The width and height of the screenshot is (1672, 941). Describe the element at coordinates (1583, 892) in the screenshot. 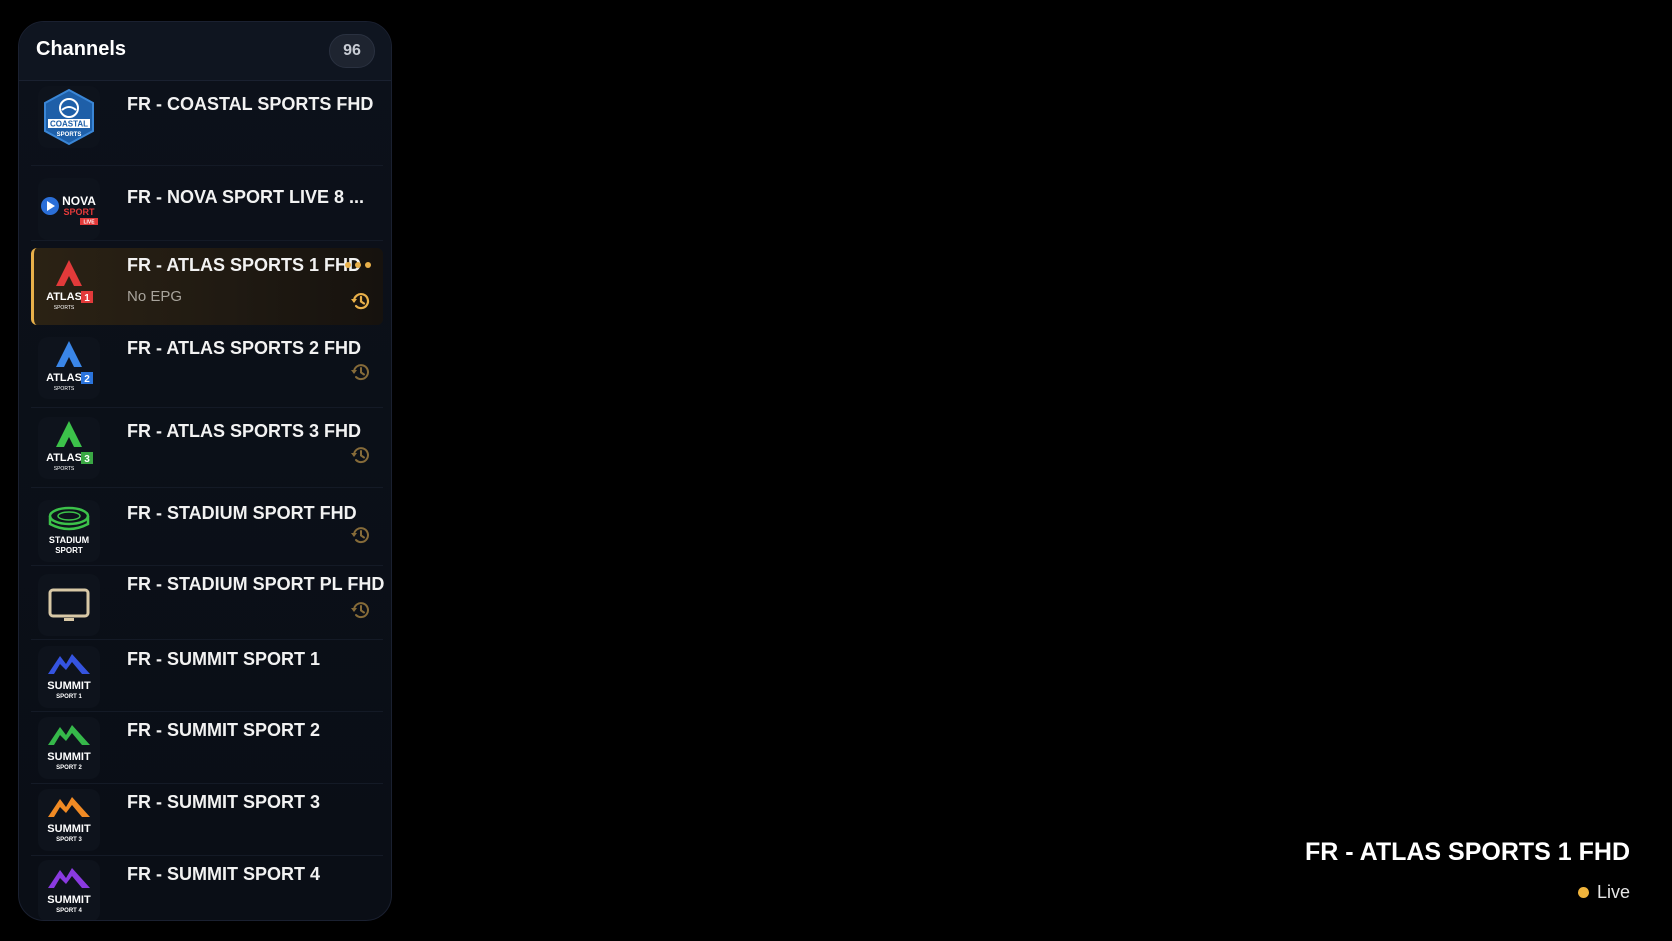

I see `live-dot-icon` at that location.